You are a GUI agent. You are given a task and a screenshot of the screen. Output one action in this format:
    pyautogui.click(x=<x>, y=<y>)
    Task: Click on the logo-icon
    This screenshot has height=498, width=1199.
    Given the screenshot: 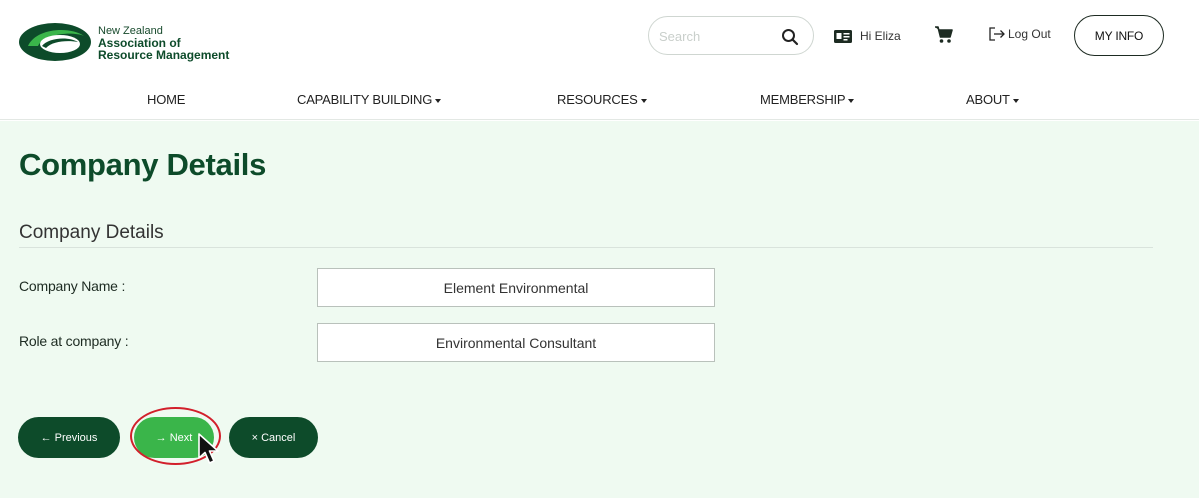 What is the action you would take?
    pyautogui.click(x=55, y=42)
    